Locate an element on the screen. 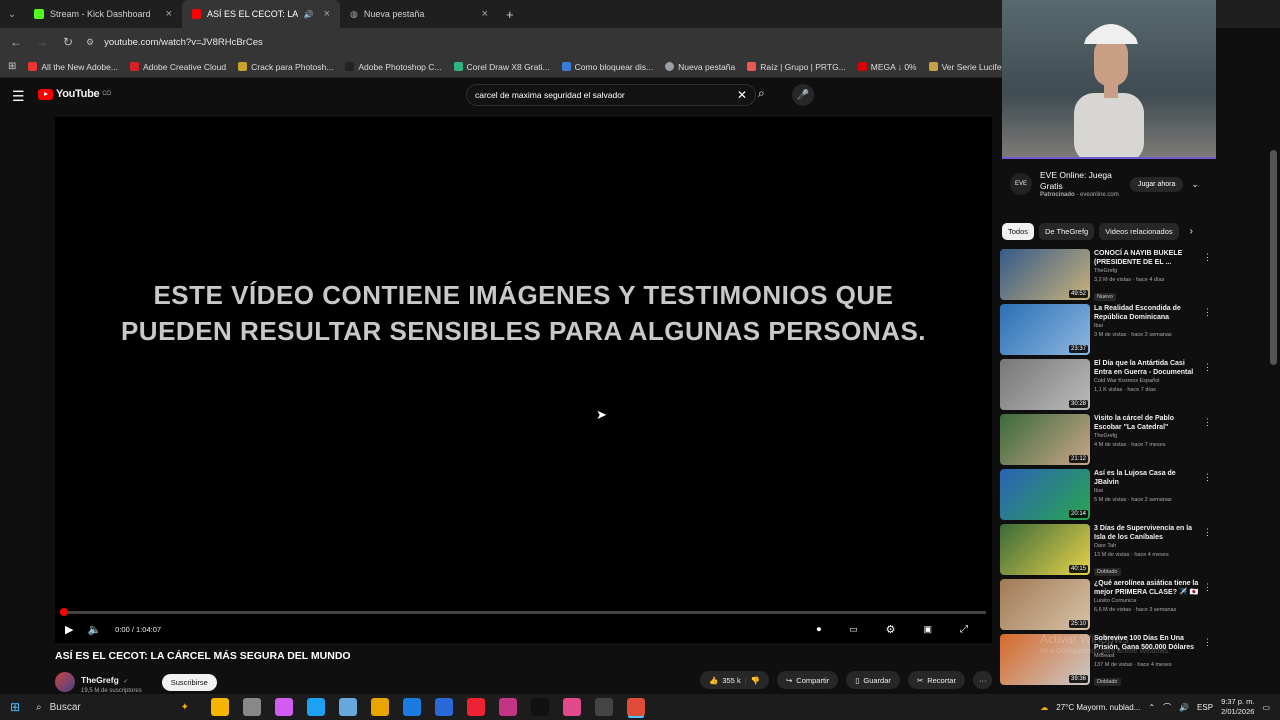 The height and width of the screenshot is (720, 1280). reload-icon: ↻ is located at coordinates (68, 42).